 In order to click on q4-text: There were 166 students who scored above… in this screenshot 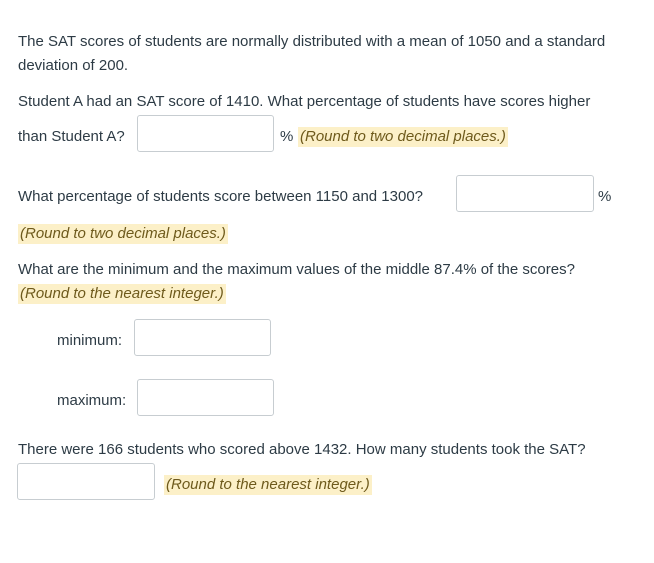, I will do `click(302, 449)`.